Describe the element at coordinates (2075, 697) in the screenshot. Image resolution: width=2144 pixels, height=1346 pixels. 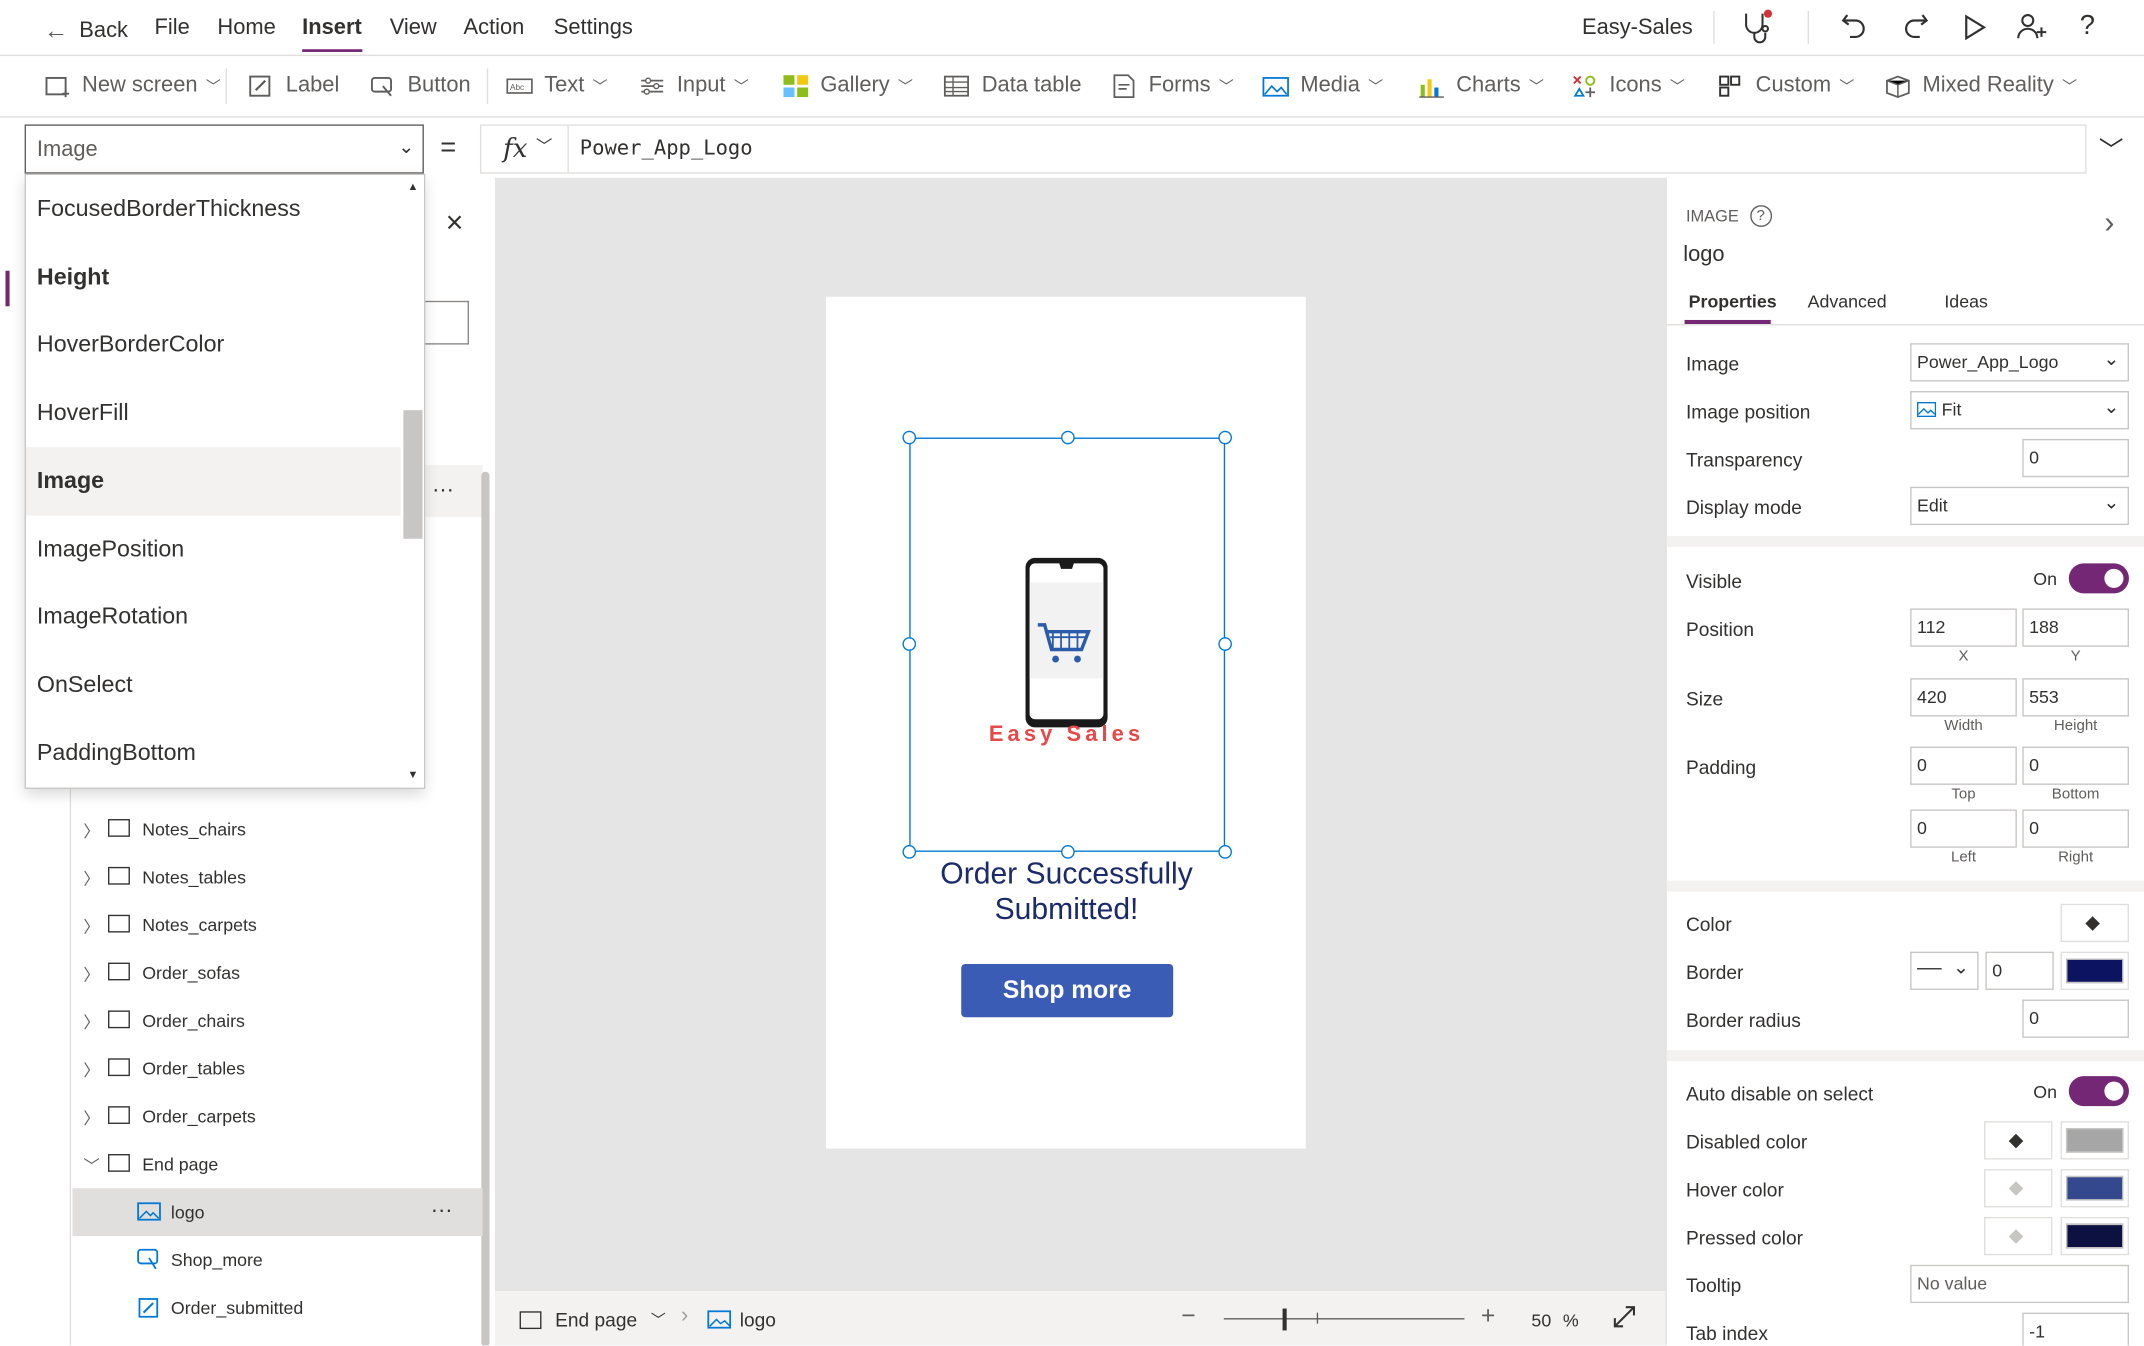
I see `height-input: 553` at that location.